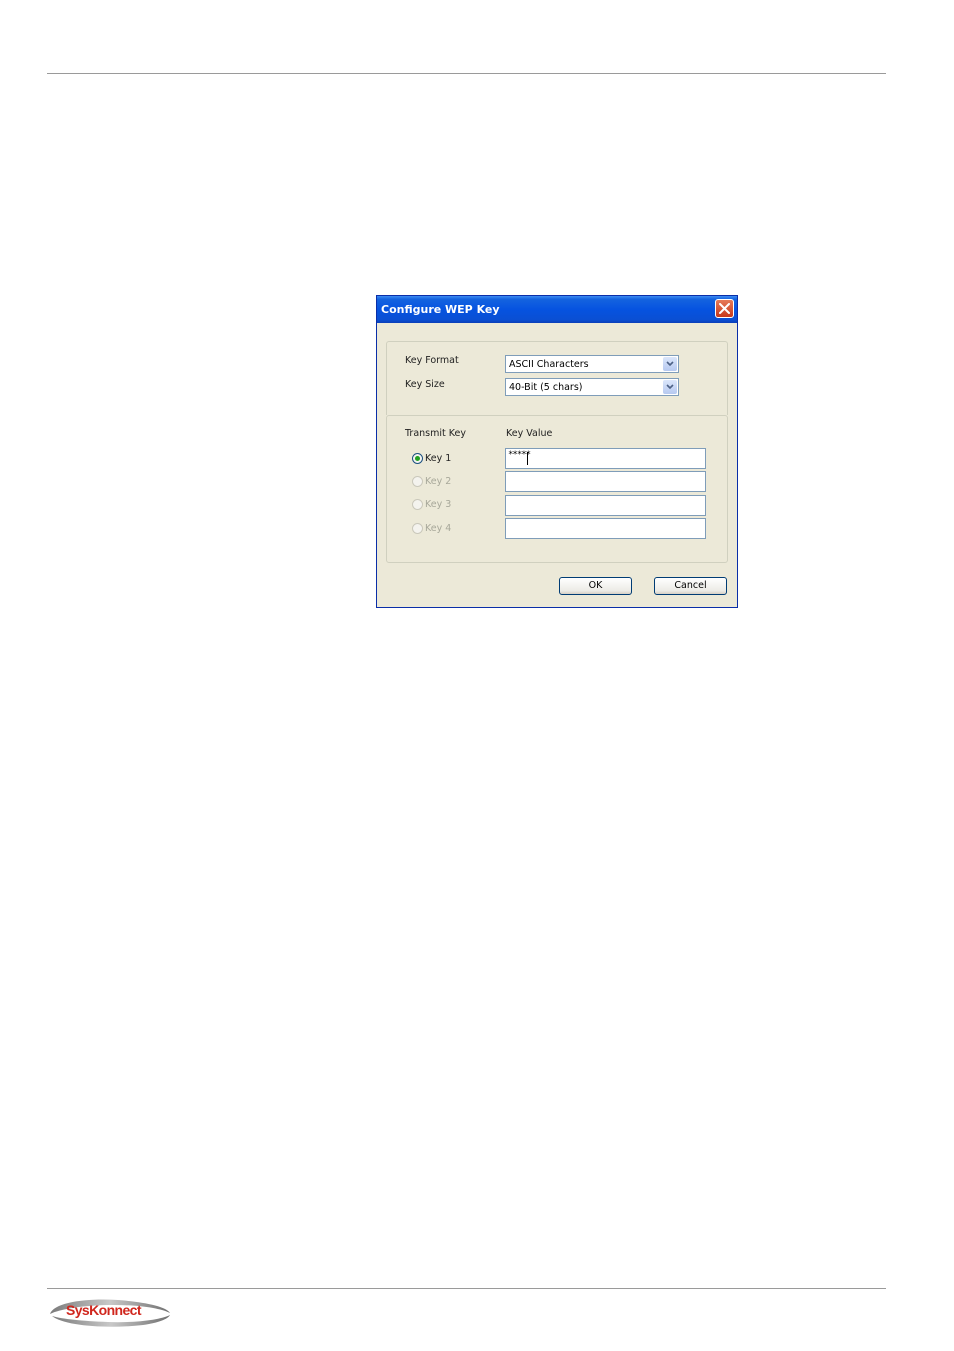 The width and height of the screenshot is (954, 1351). What do you see at coordinates (605, 505) in the screenshot?
I see `key-3-input` at bounding box center [605, 505].